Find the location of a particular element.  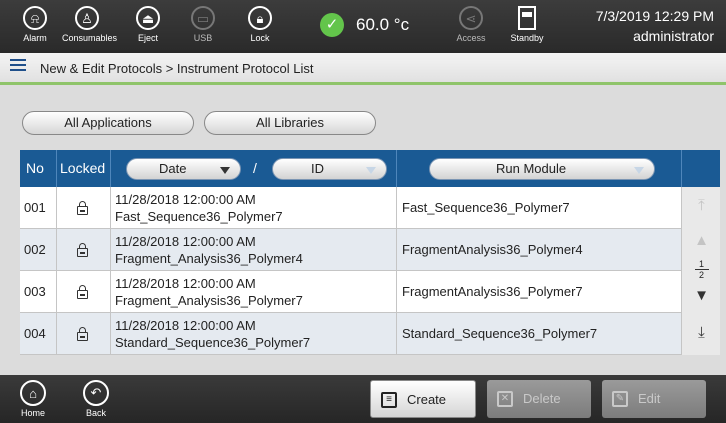

standby-button: Standby is located at coordinates (527, 29).